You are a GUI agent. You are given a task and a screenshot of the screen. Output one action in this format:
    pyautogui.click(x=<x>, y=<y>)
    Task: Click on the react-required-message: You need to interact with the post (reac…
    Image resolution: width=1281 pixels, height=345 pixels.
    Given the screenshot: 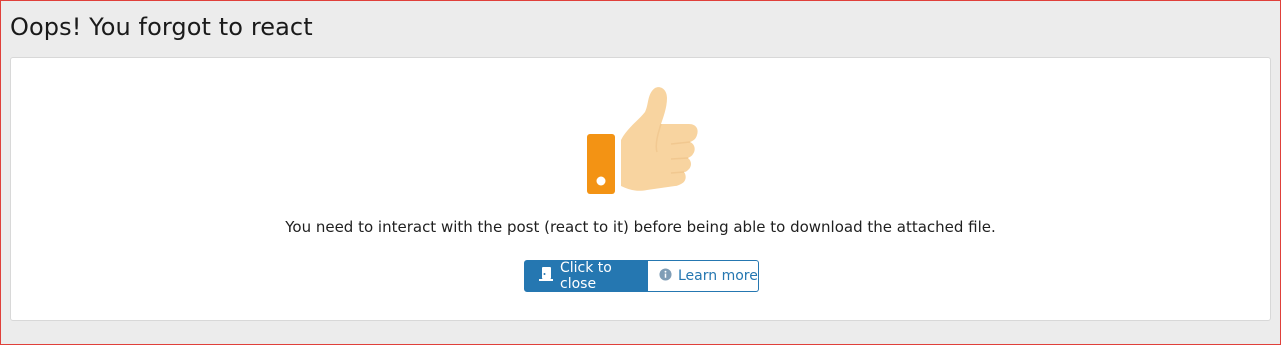 What is the action you would take?
    pyautogui.click(x=640, y=227)
    